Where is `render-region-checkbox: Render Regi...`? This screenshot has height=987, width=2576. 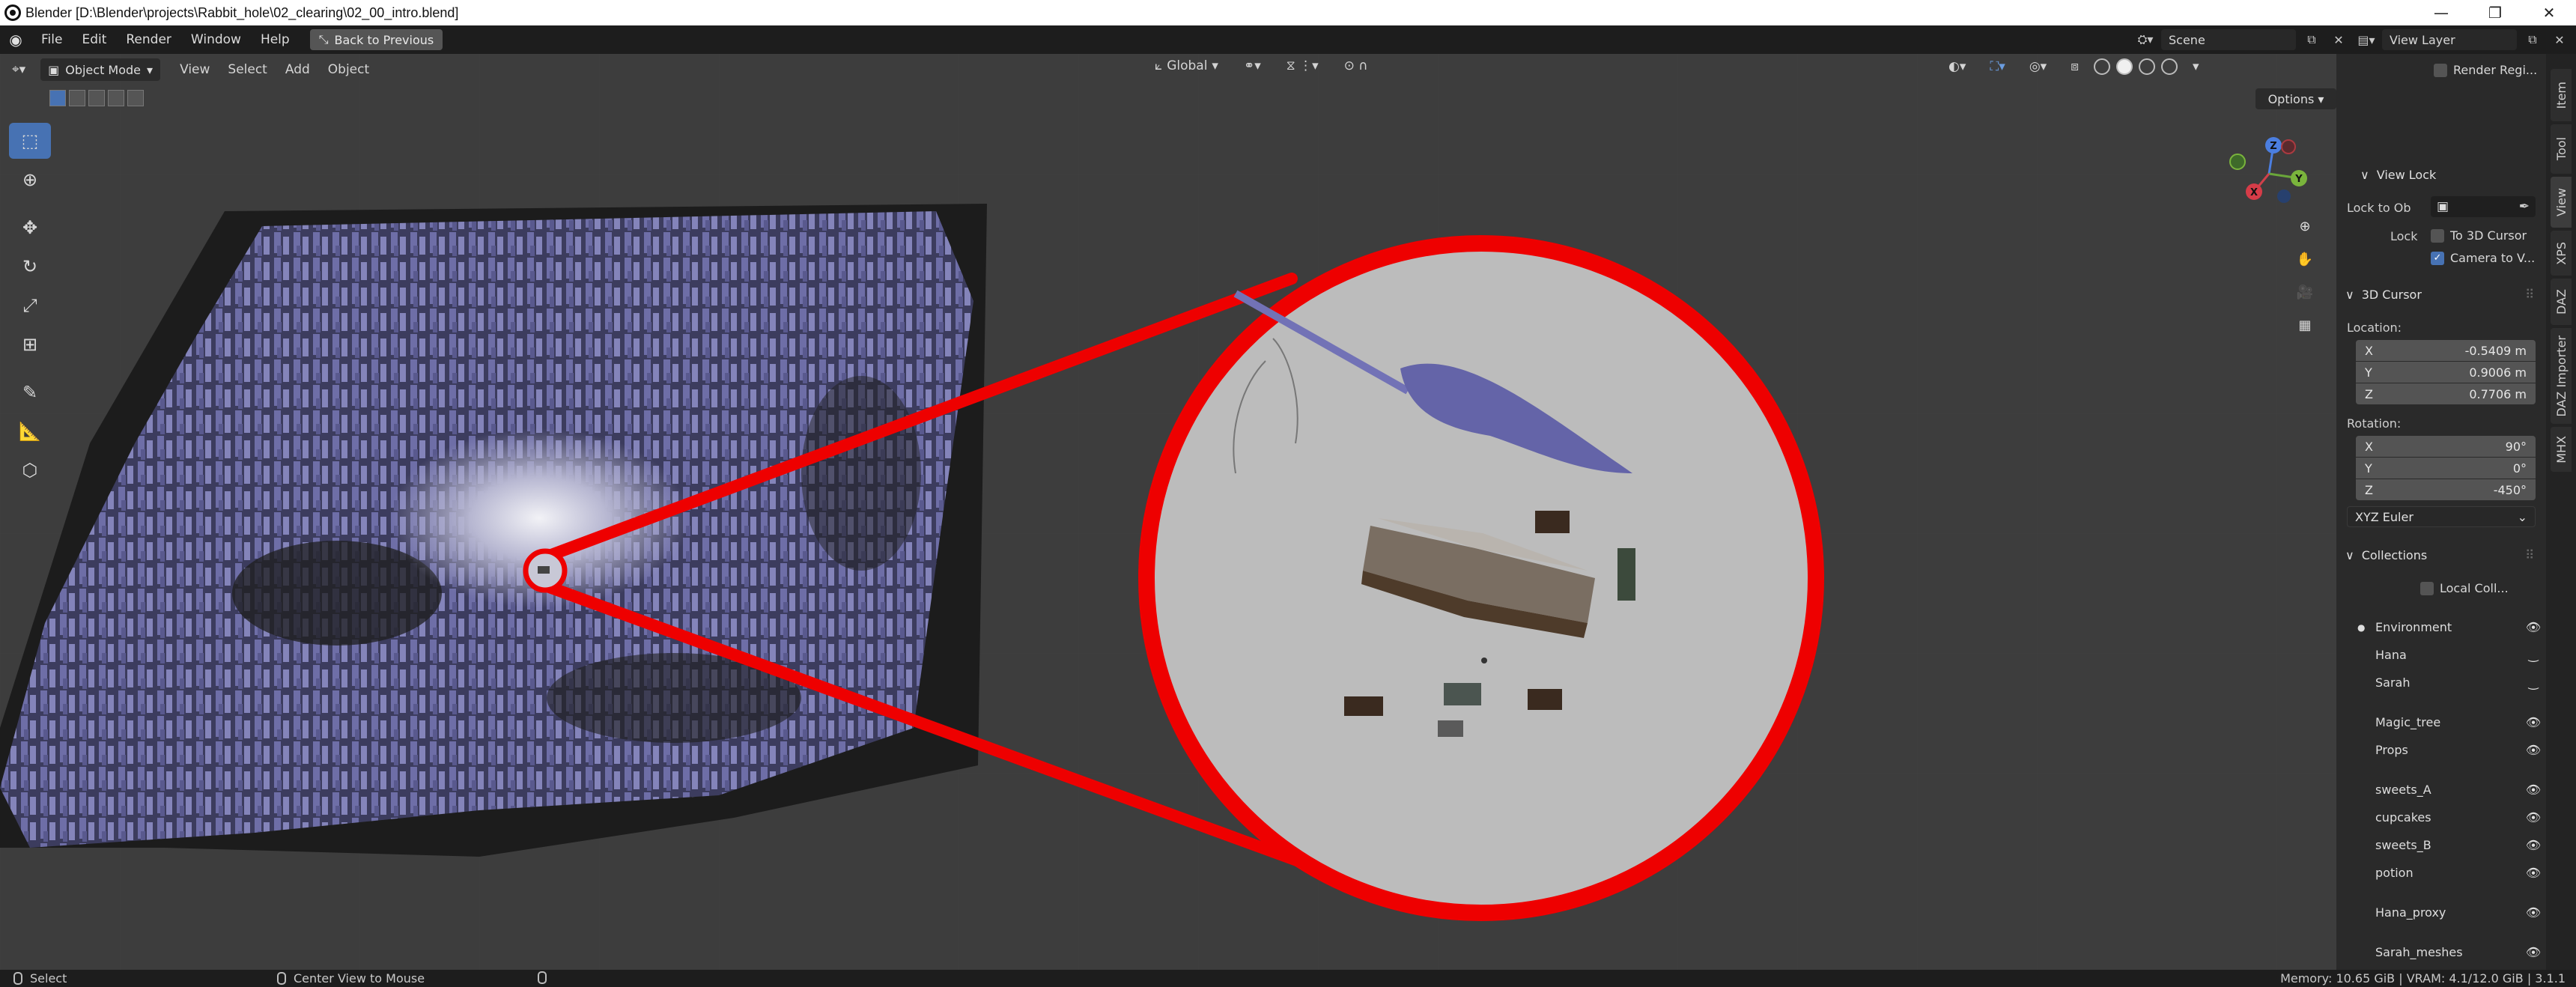
render-region-checkbox: Render Regi... is located at coordinates (2485, 70).